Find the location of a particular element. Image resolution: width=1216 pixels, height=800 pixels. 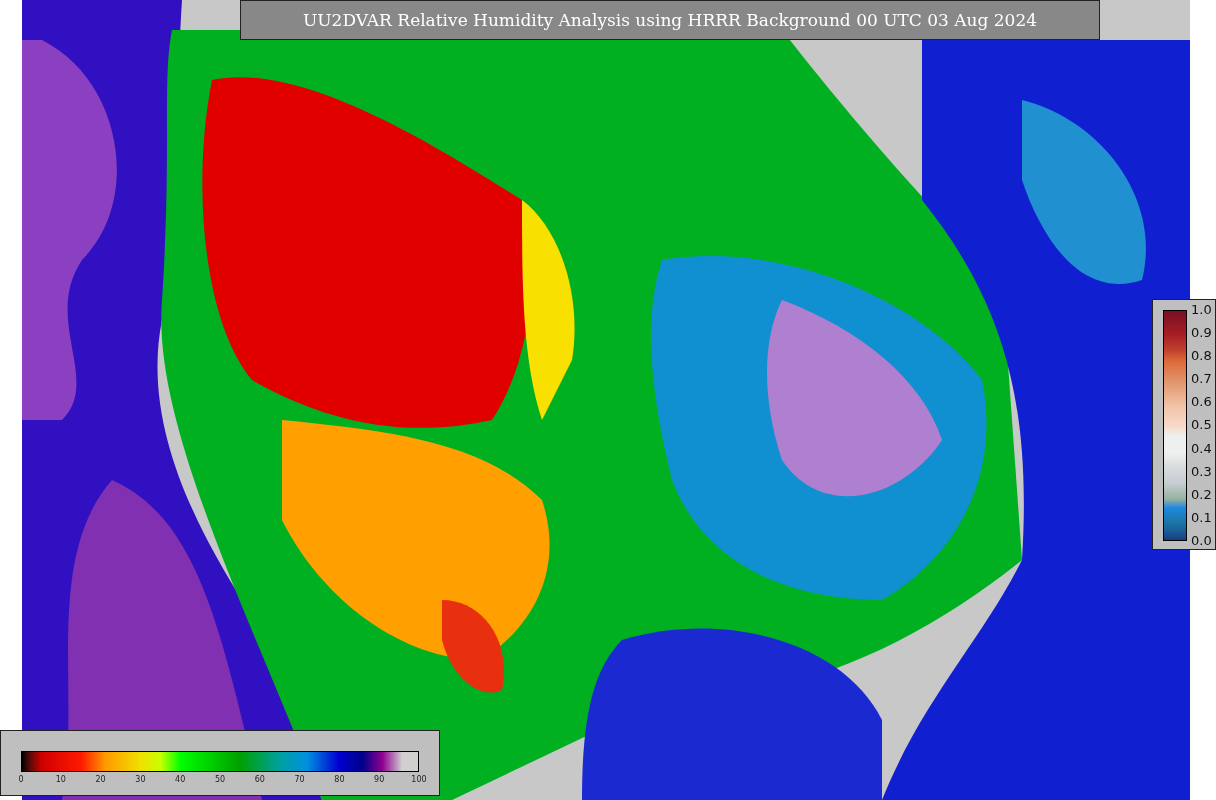

chart-title: UU2DVAR Relative Humidity Analysis using HRRR Background 00 UTC 03 Aug 2024 is located at coordinates (670, 20).